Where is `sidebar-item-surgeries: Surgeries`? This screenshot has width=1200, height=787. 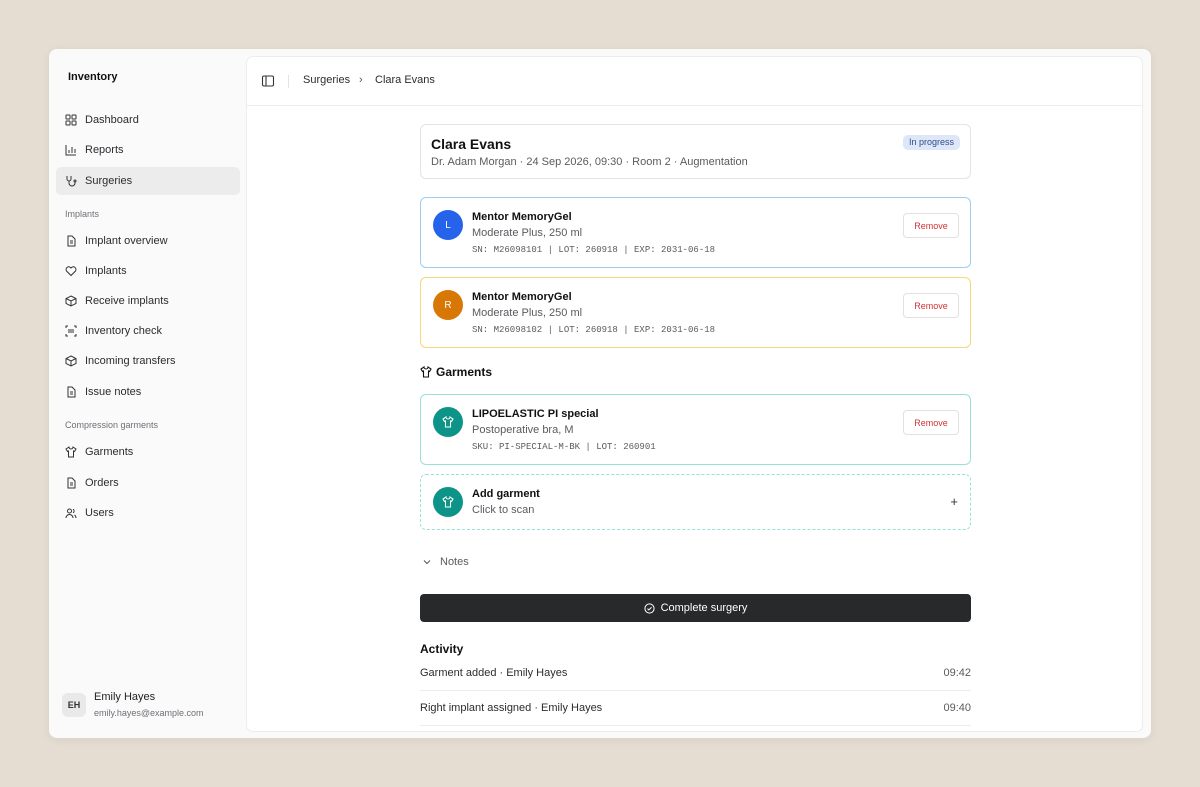 sidebar-item-surgeries: Surgeries is located at coordinates (148, 181).